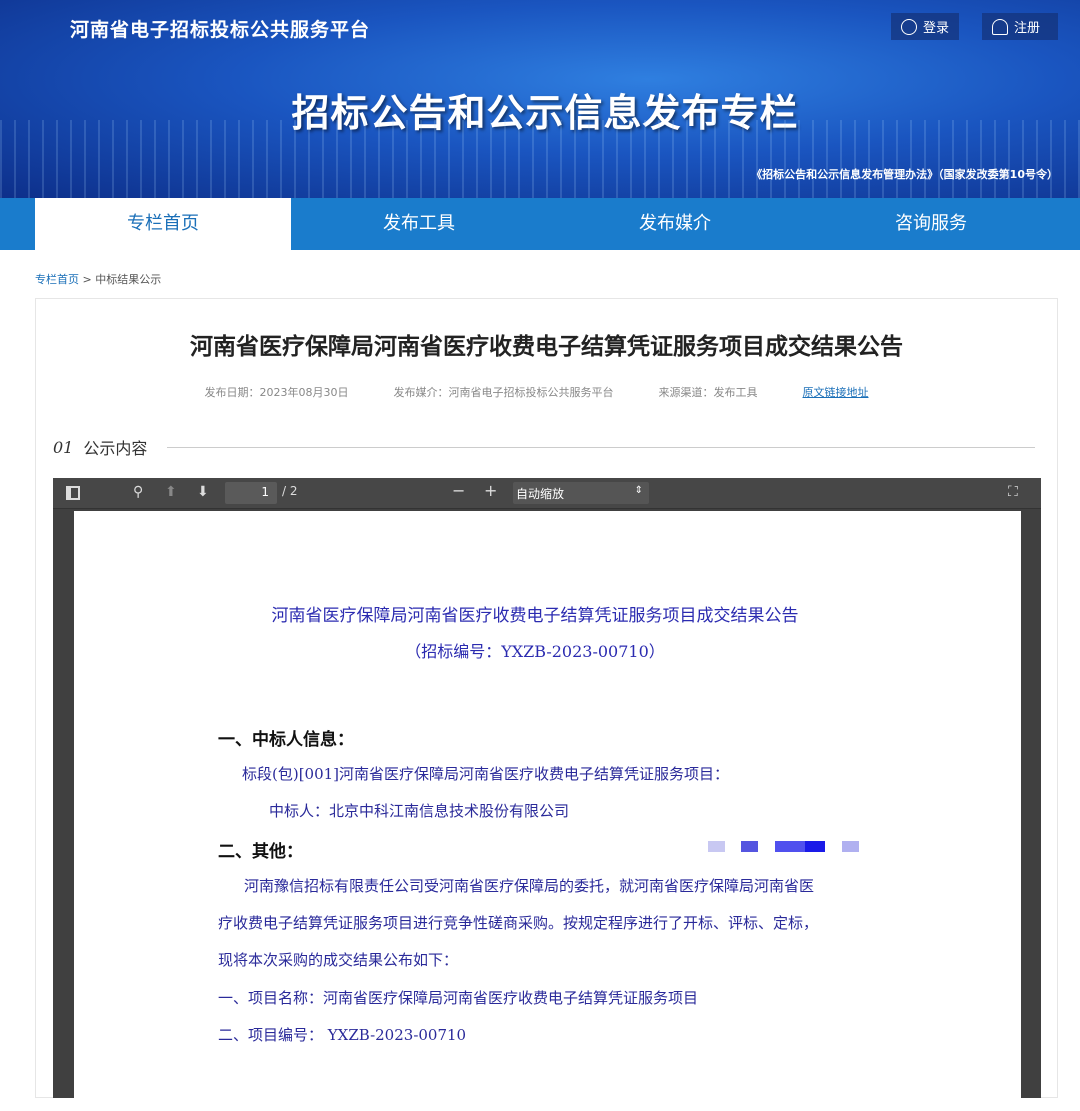 Image resolution: width=1080 pixels, height=1111 pixels. I want to click on tab-publish-tools: 发布工具, so click(419, 224).